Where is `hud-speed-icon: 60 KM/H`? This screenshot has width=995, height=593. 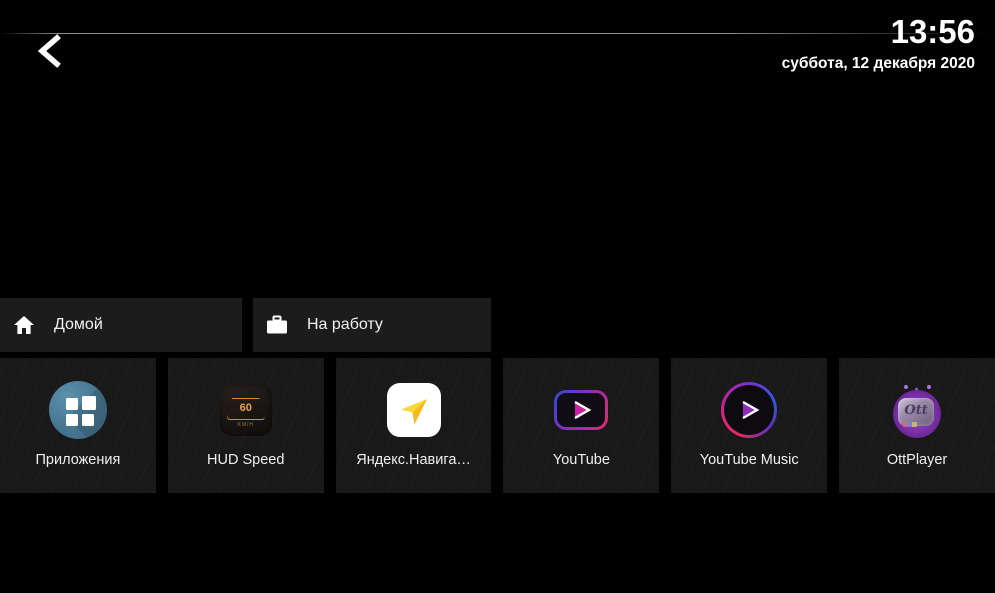
hud-speed-icon: 60 KM/H is located at coordinates (246, 410).